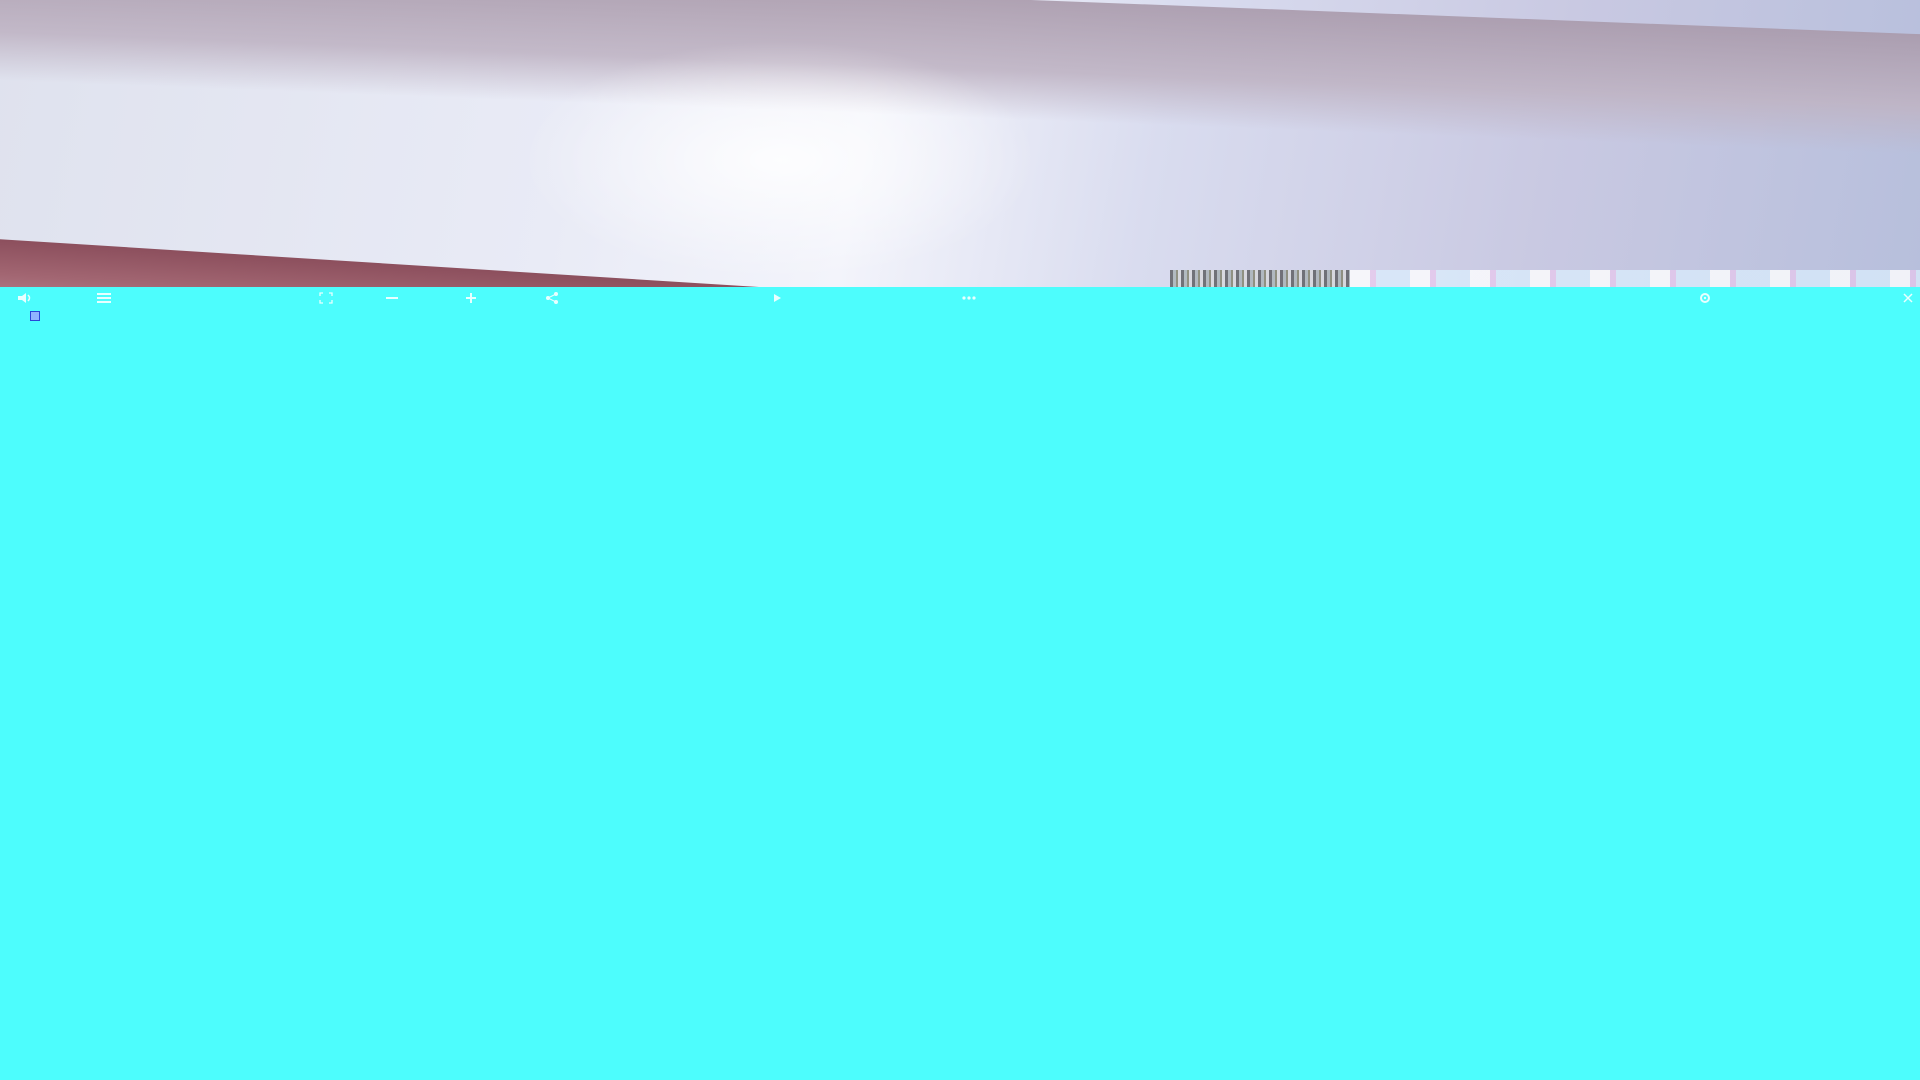 Image resolution: width=1920 pixels, height=1080 pixels. I want to click on toolbar, so click(960, 299).